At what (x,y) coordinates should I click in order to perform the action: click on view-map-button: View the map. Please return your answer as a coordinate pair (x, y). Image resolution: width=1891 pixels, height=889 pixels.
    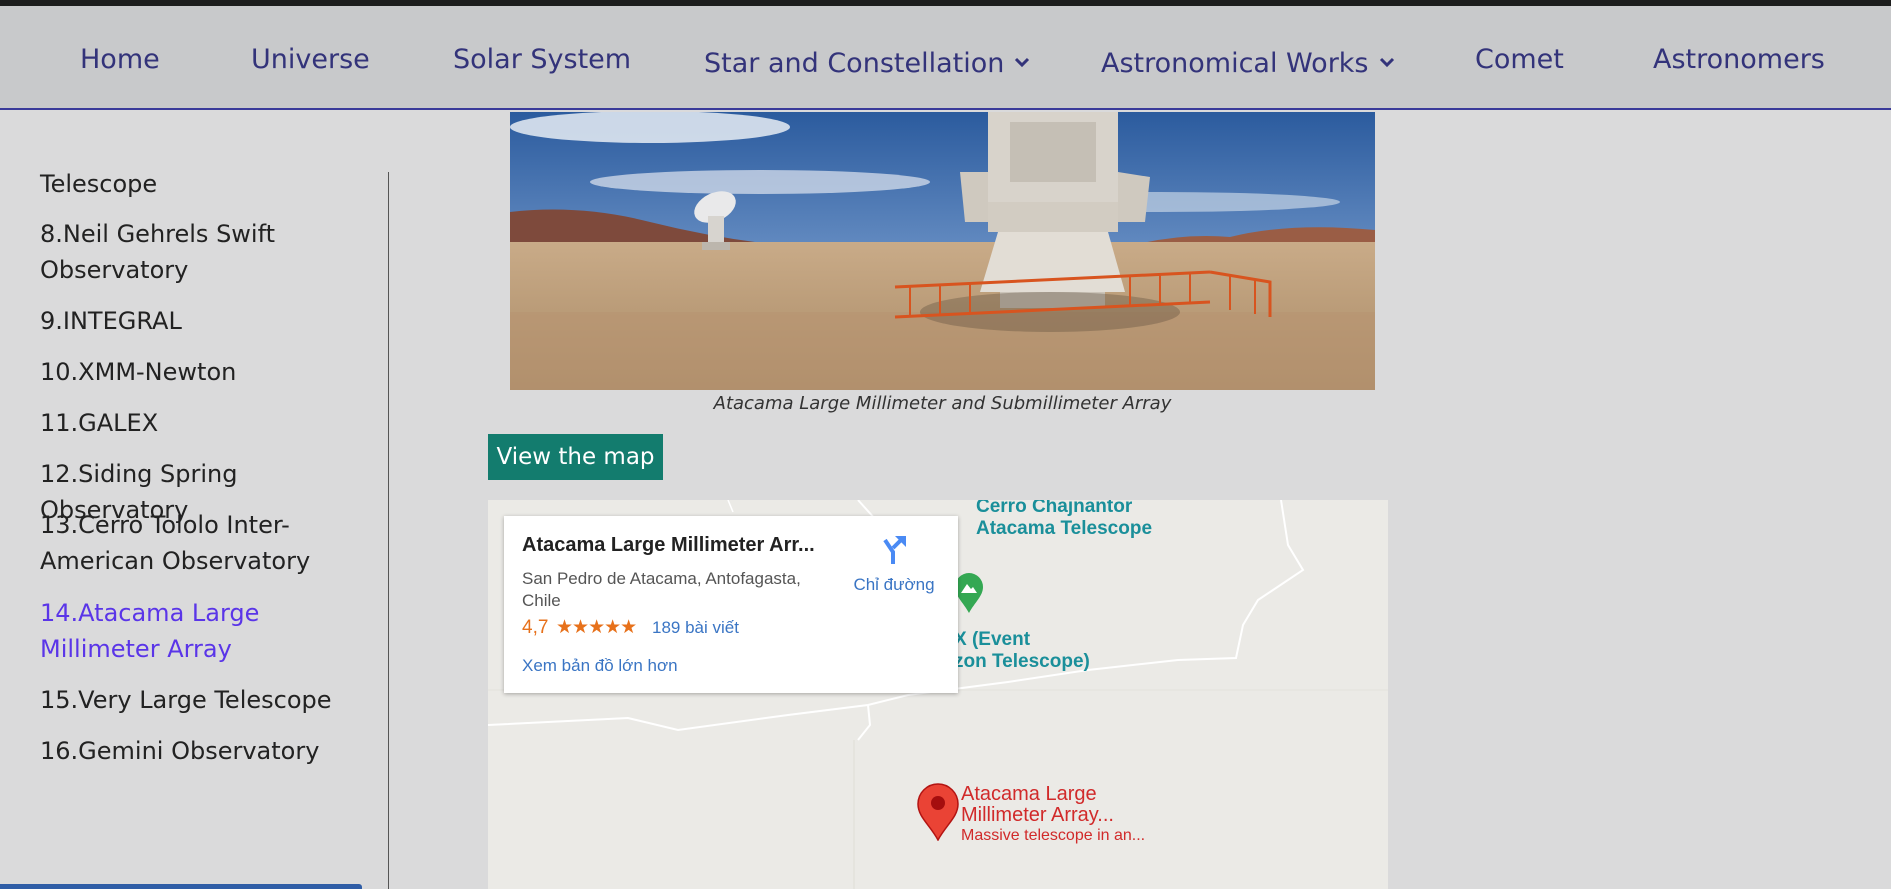
    Looking at the image, I should click on (575, 457).